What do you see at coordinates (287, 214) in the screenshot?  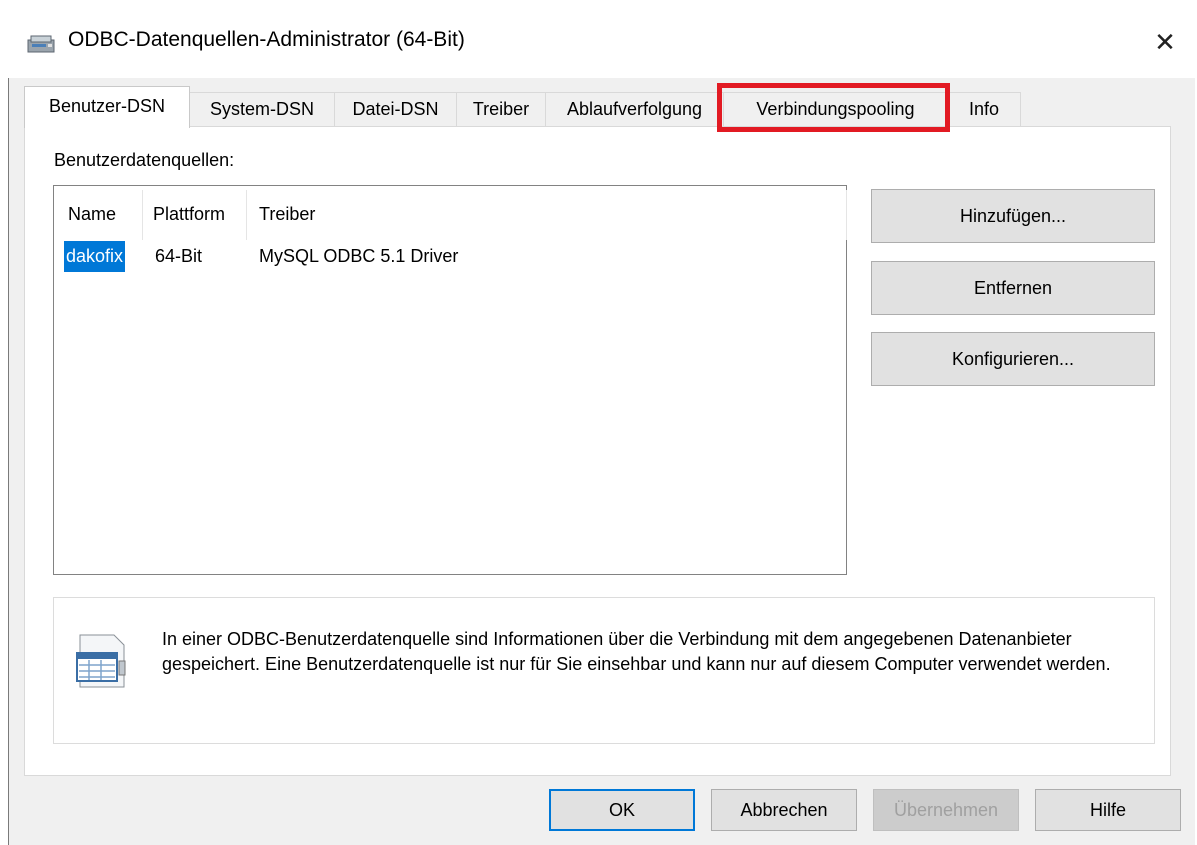 I see `column-header-driver: Treiber` at bounding box center [287, 214].